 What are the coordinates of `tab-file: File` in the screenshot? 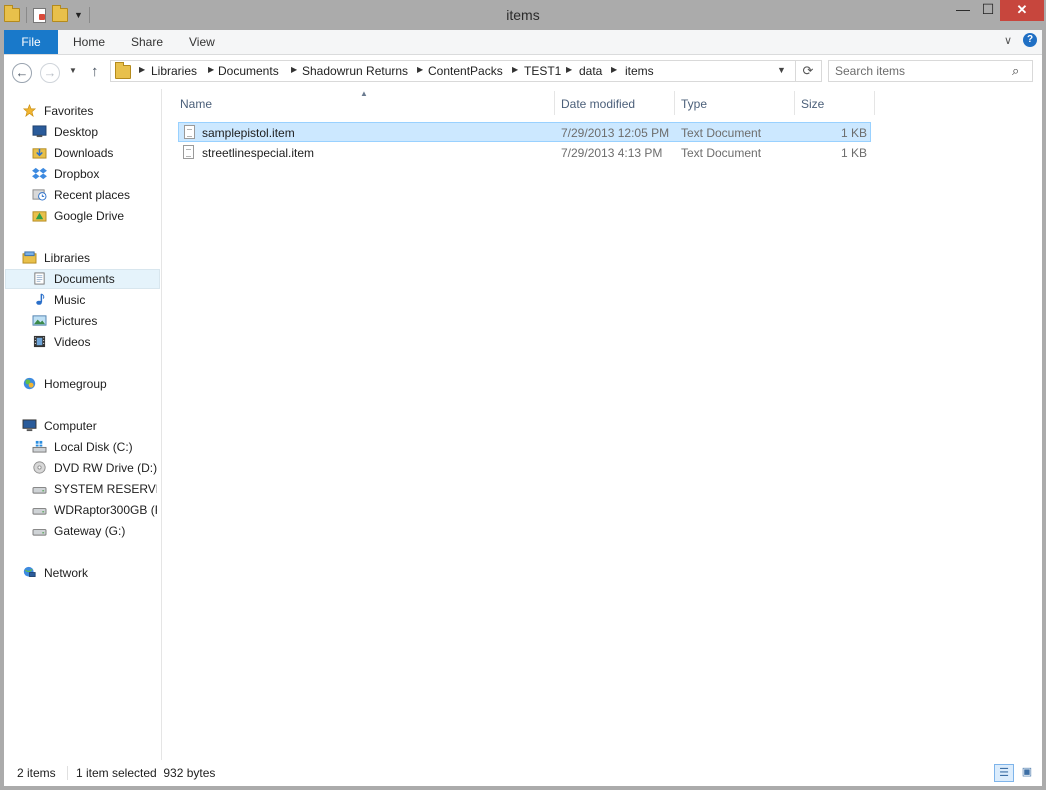 It's located at (31, 42).